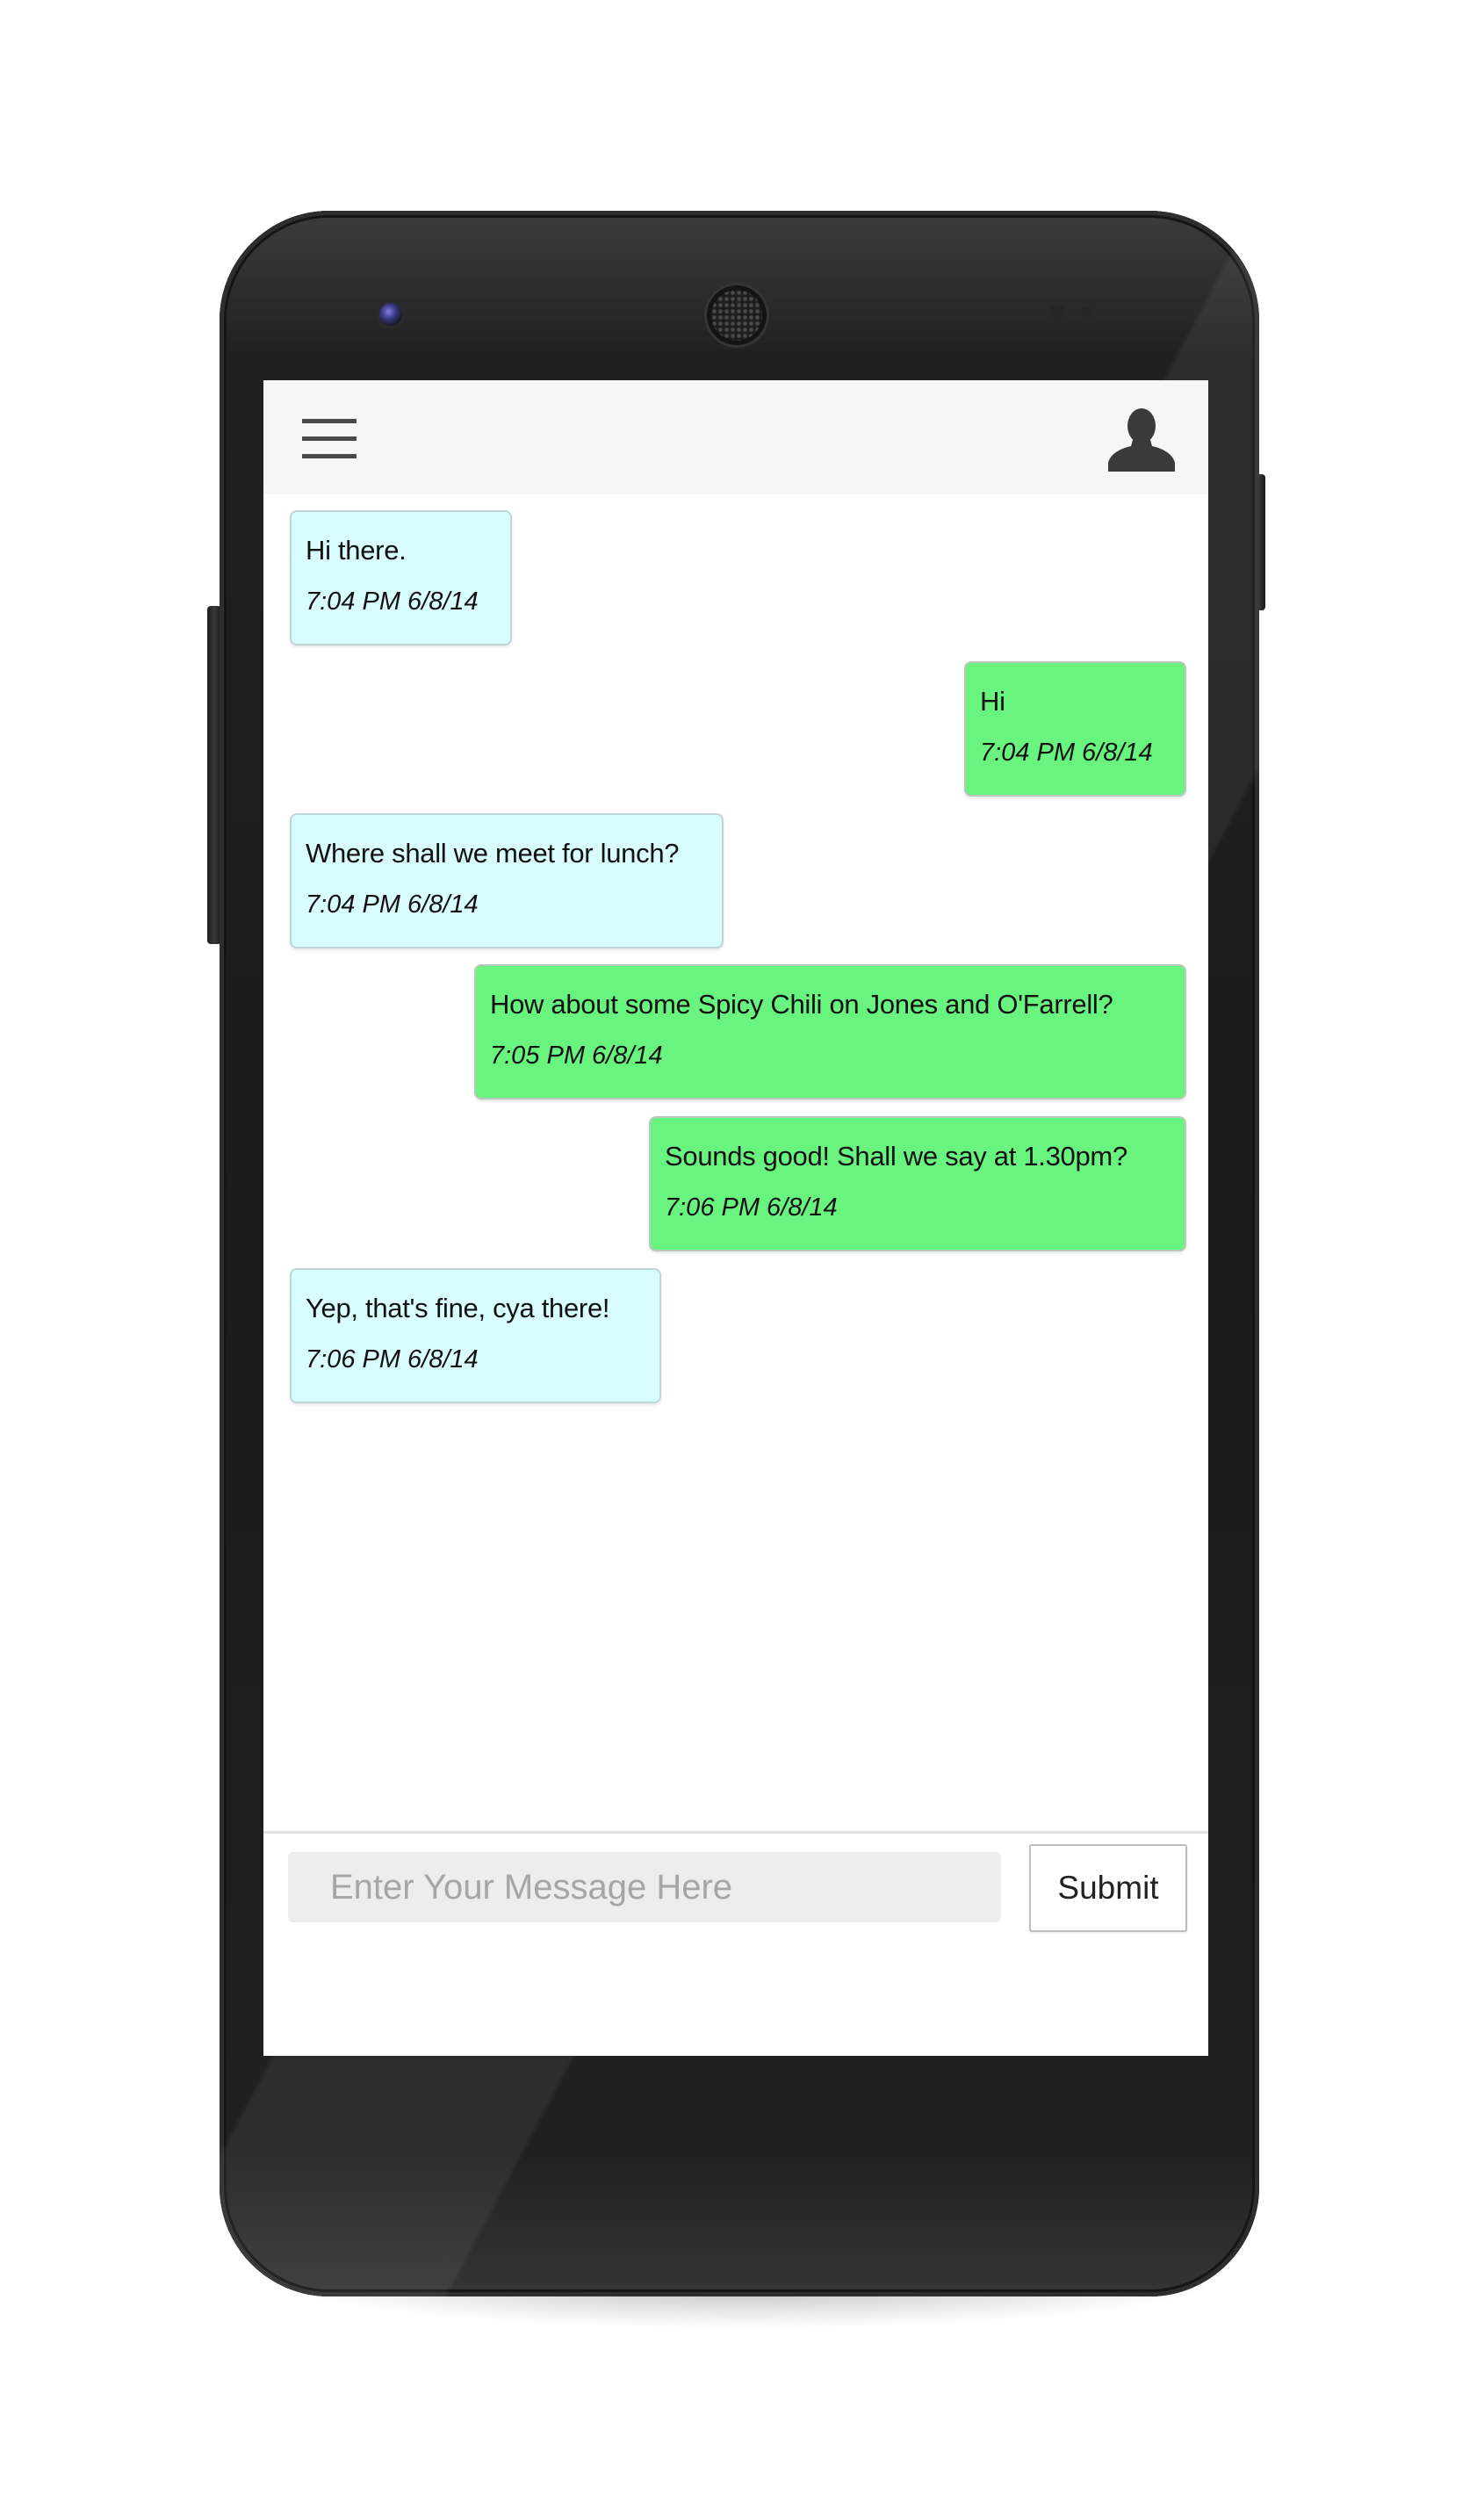 This screenshot has width=1484, height=2509. What do you see at coordinates (1141, 439) in the screenshot?
I see `user-profile-icon` at bounding box center [1141, 439].